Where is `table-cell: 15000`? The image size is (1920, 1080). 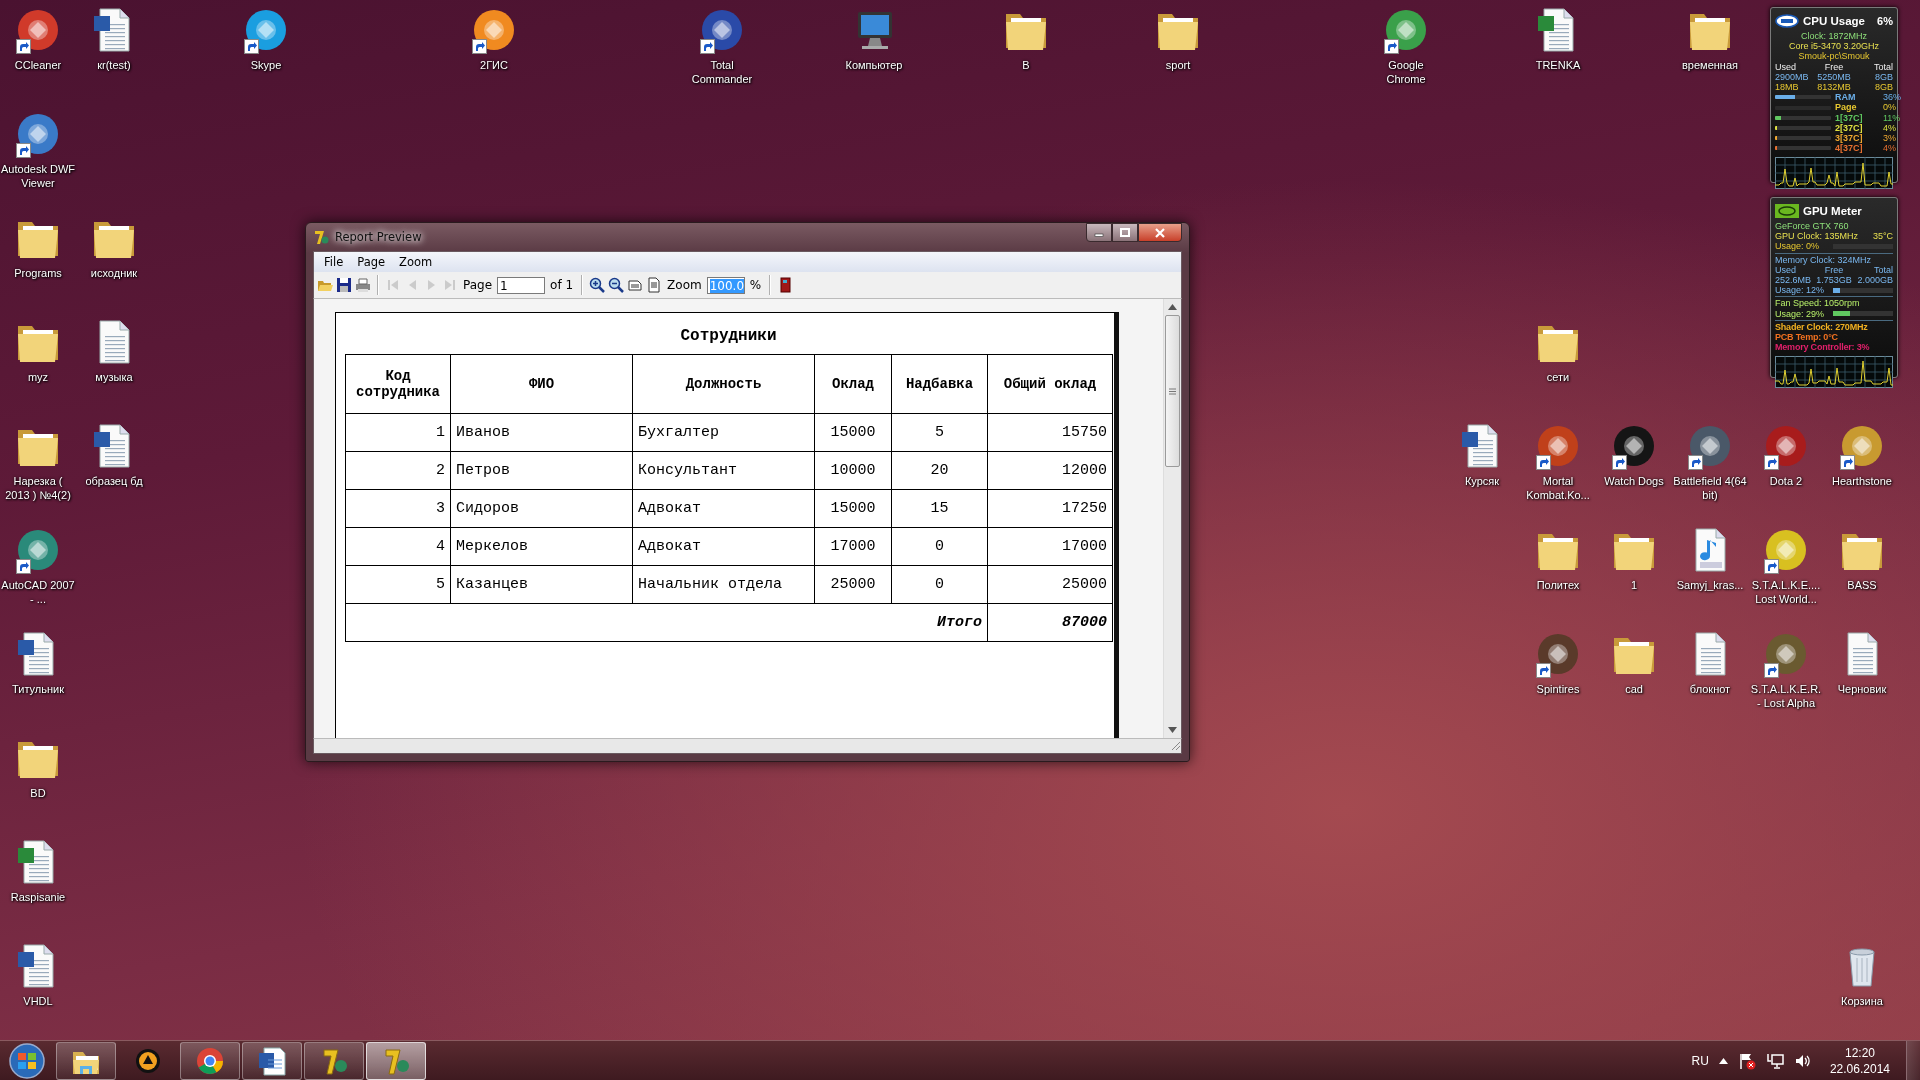
table-cell: 15000 is located at coordinates (853, 508).